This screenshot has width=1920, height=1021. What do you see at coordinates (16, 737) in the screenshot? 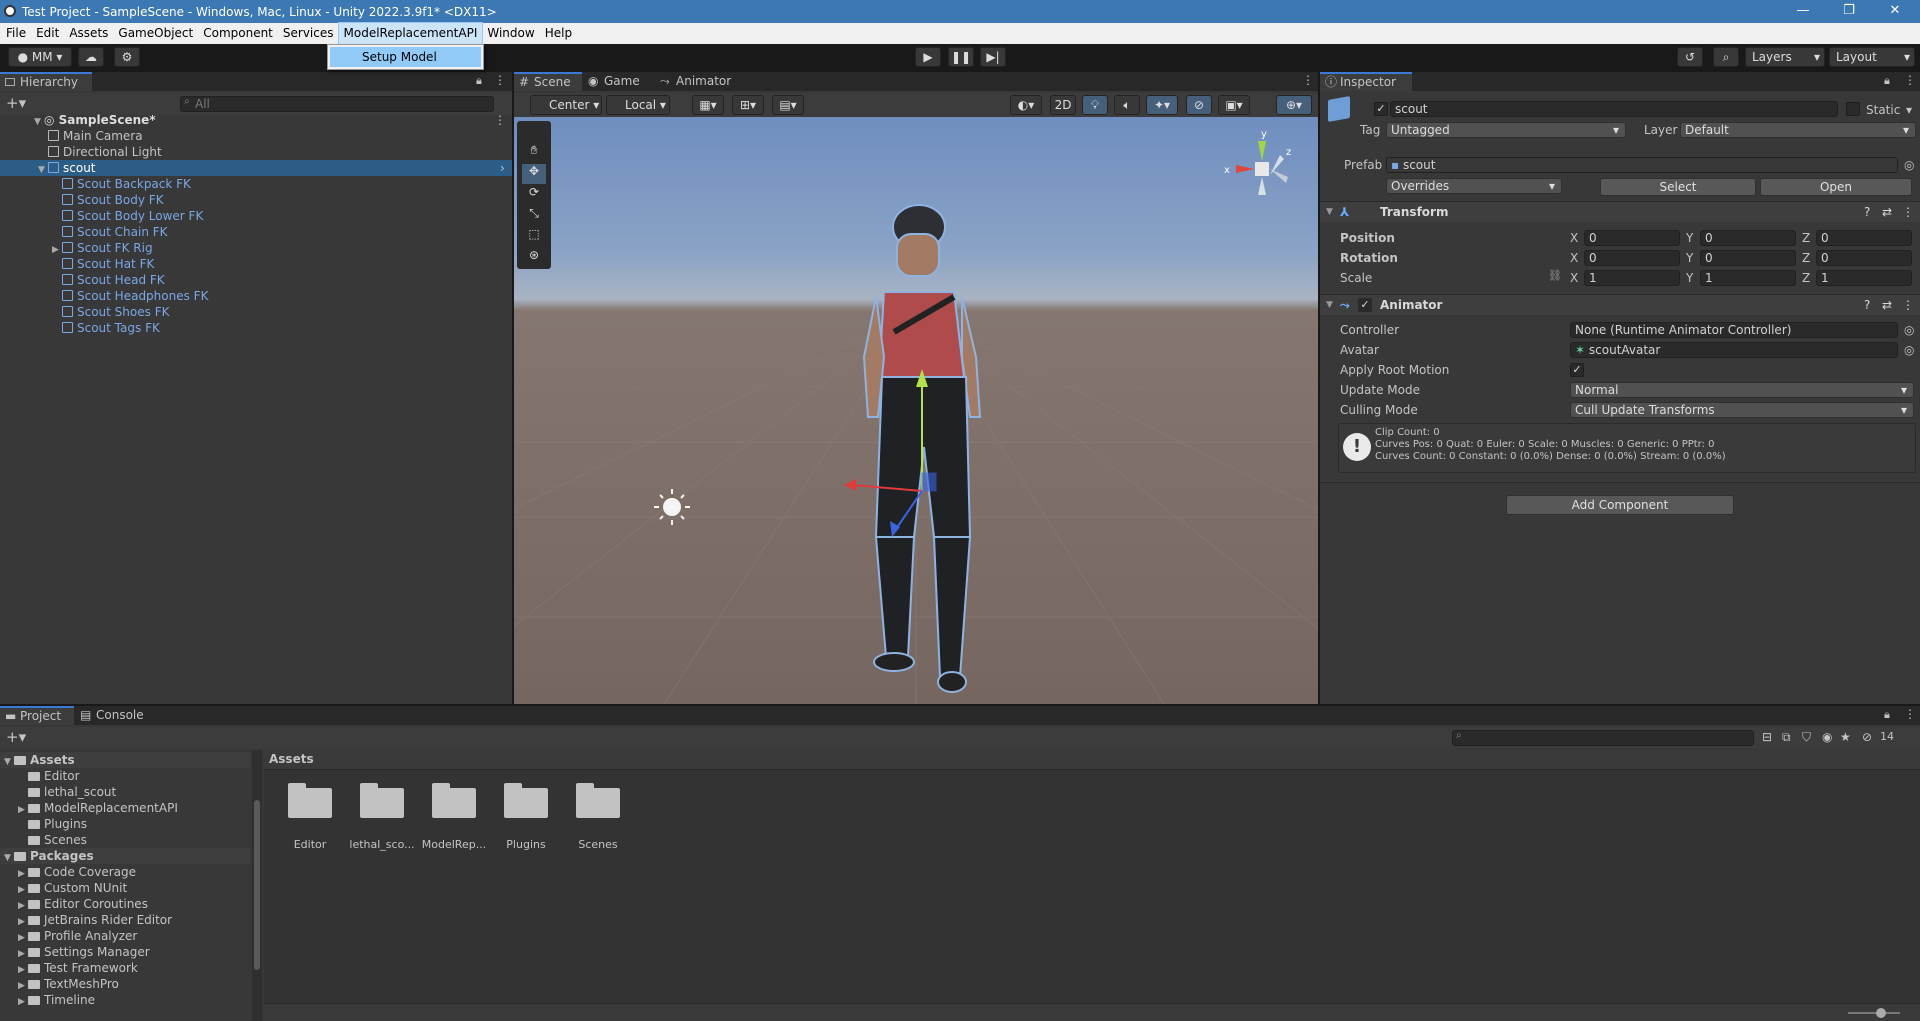
I see `add-icon: +▾` at bounding box center [16, 737].